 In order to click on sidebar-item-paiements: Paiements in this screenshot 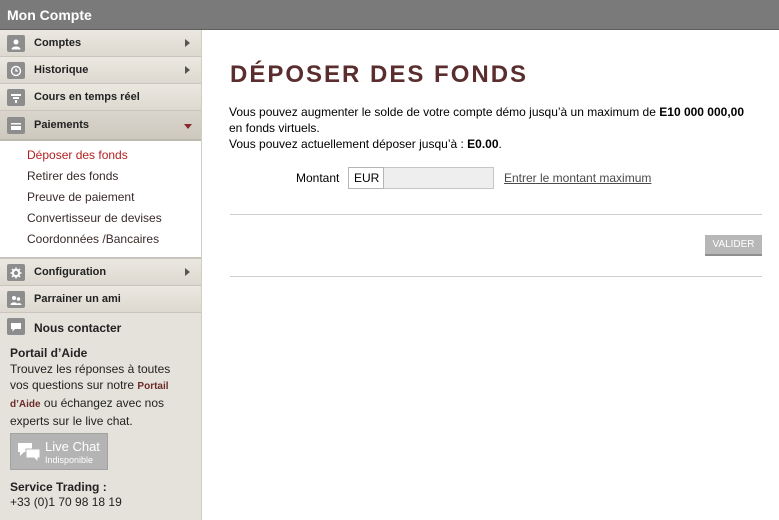, I will do `click(100, 126)`.